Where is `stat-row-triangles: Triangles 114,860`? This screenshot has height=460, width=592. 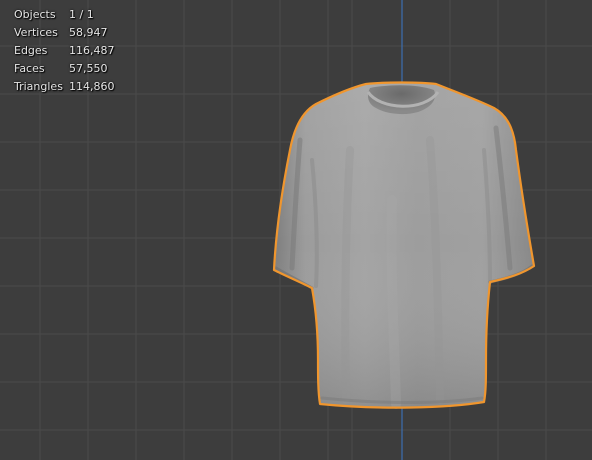
stat-row-triangles: Triangles 114,860 is located at coordinates (64, 87).